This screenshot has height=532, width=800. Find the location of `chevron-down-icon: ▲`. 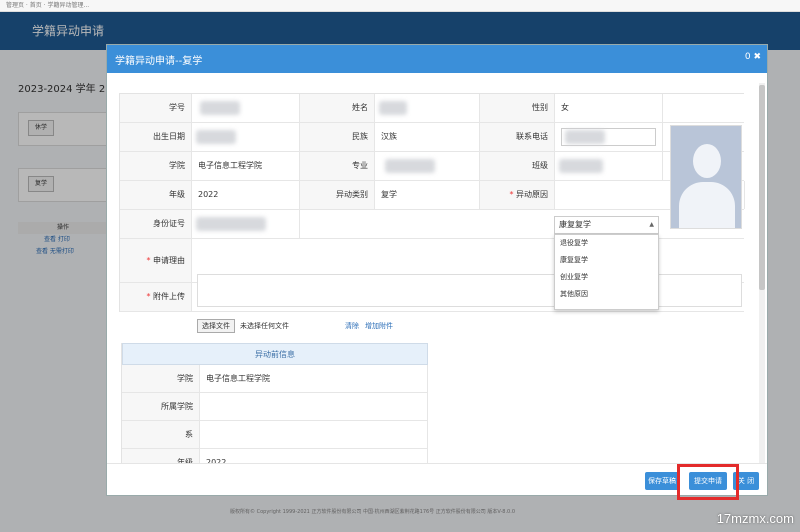

chevron-down-icon: ▲ is located at coordinates (651, 224).